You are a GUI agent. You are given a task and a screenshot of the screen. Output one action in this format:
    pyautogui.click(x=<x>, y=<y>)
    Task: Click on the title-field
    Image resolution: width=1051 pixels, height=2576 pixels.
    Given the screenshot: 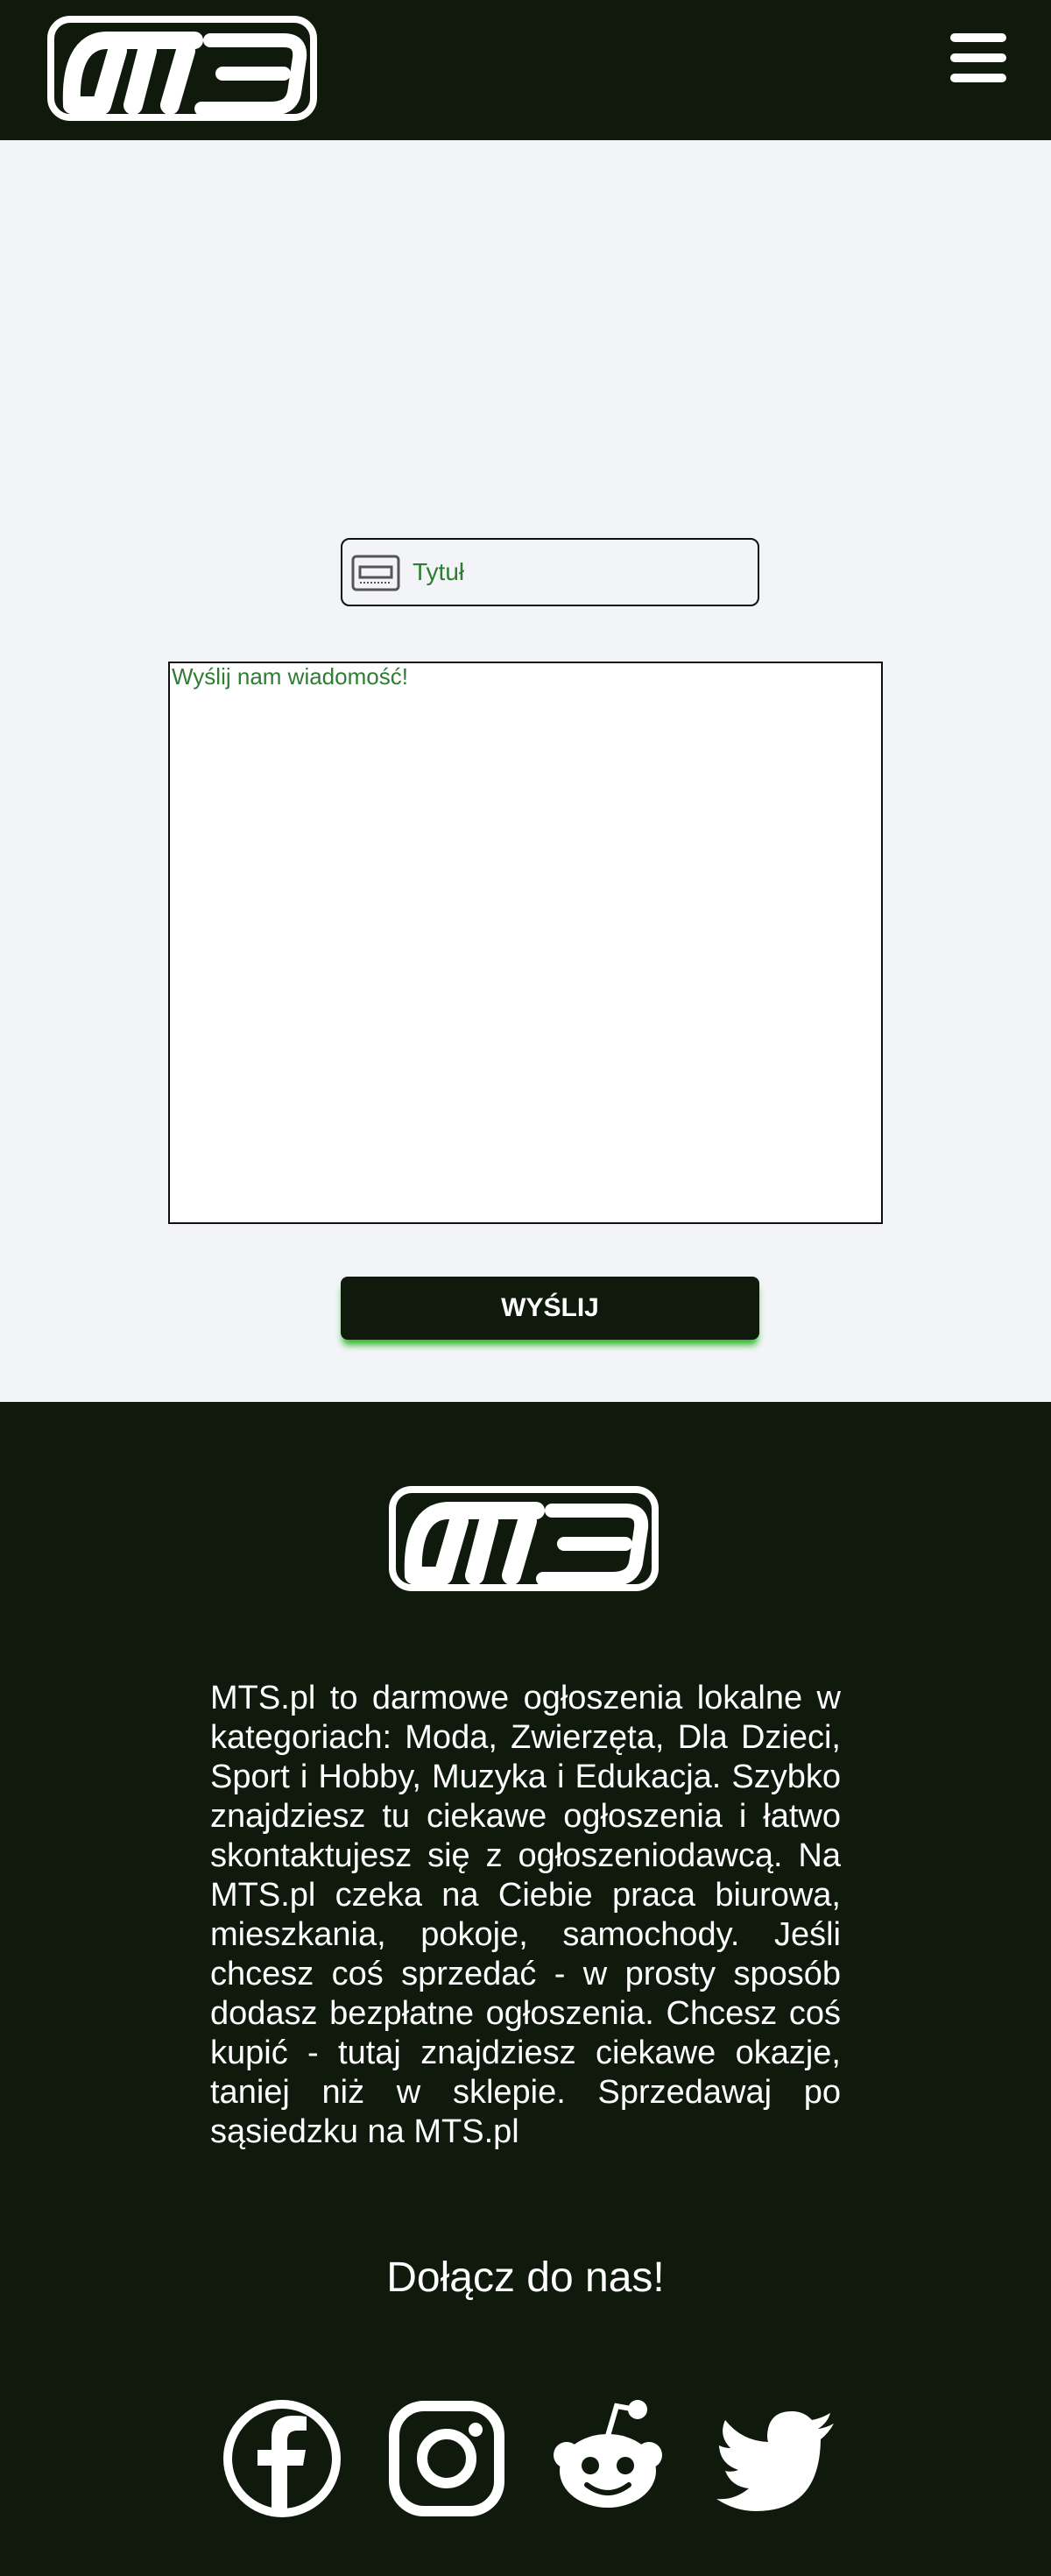 What is the action you would take?
    pyautogui.click(x=550, y=572)
    